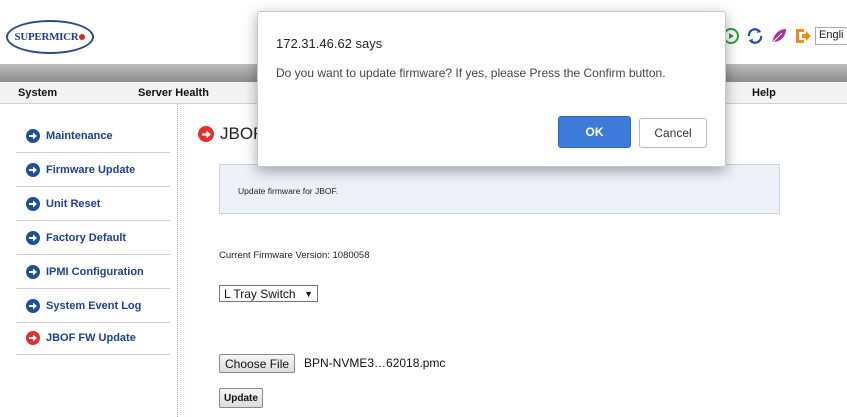  Describe the element at coordinates (803, 36) in the screenshot. I see `logout-icon` at that location.